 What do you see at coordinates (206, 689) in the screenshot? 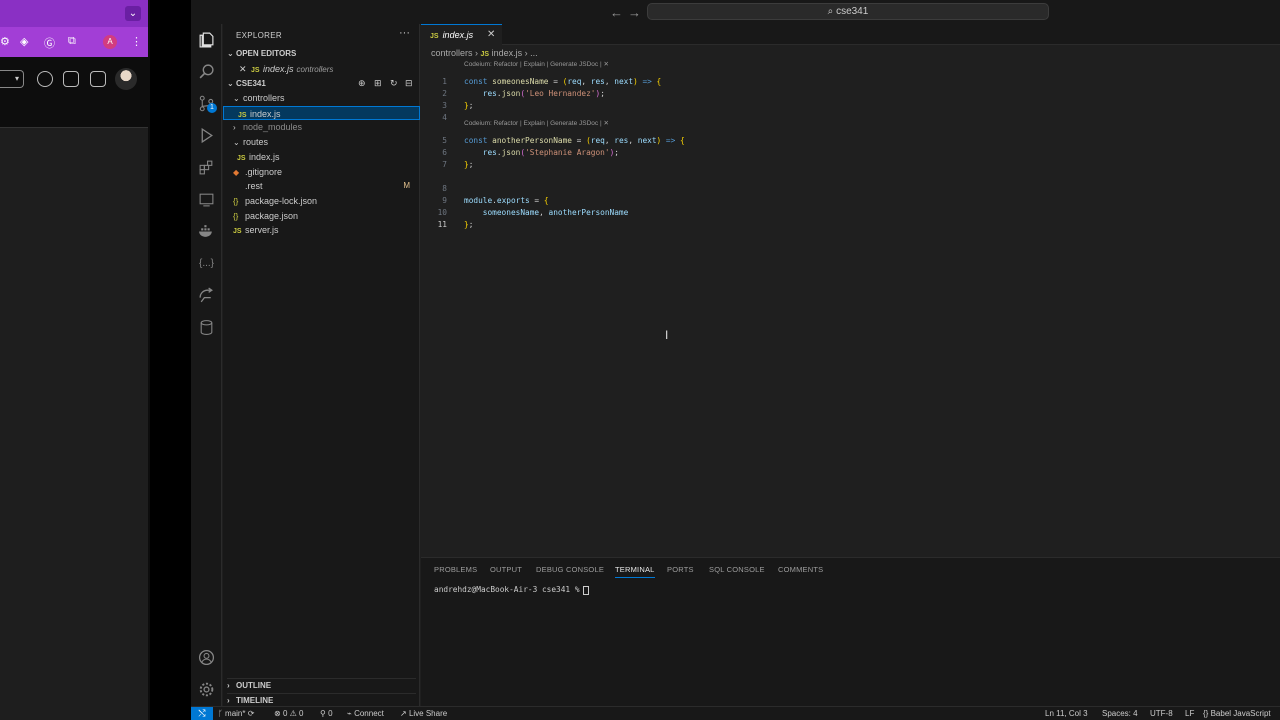
I see `manage-gear-icon` at bounding box center [206, 689].